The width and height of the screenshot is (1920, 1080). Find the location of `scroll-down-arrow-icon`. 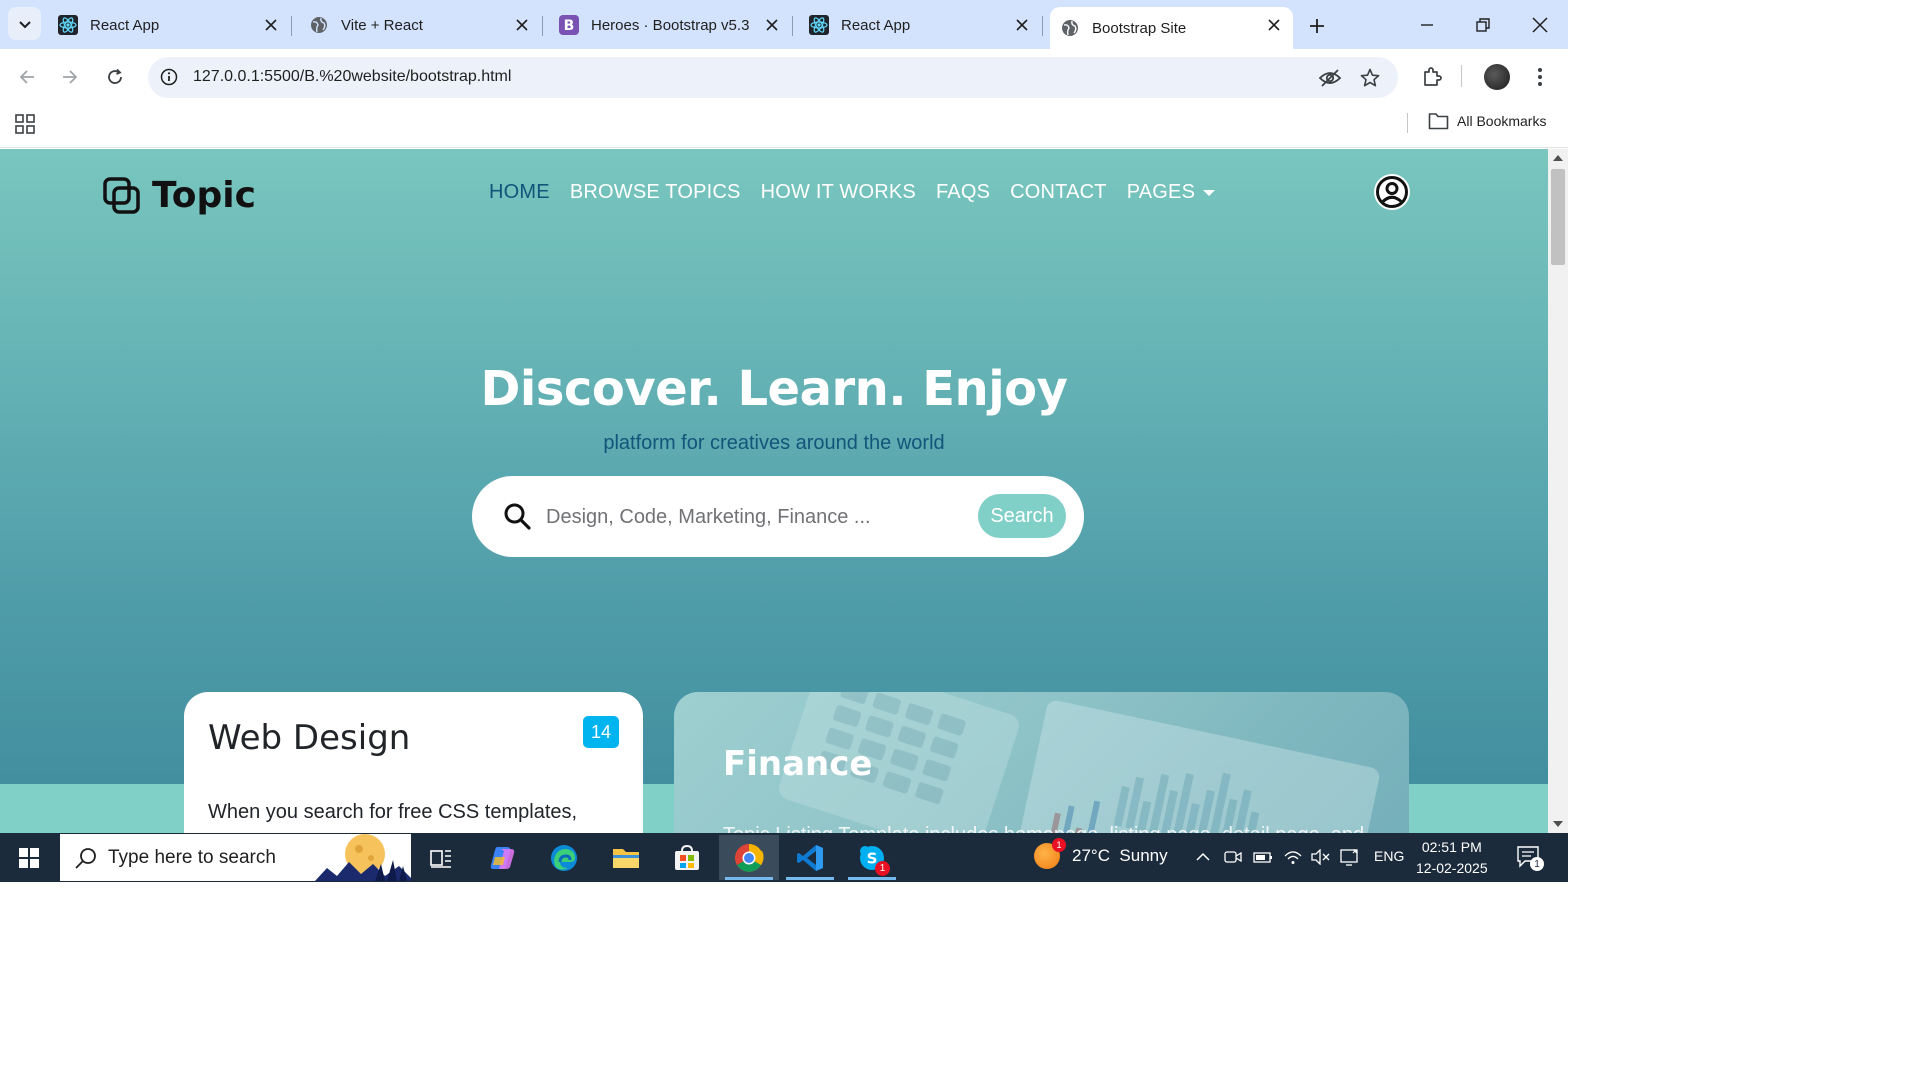

scroll-down-arrow-icon is located at coordinates (1558, 824).